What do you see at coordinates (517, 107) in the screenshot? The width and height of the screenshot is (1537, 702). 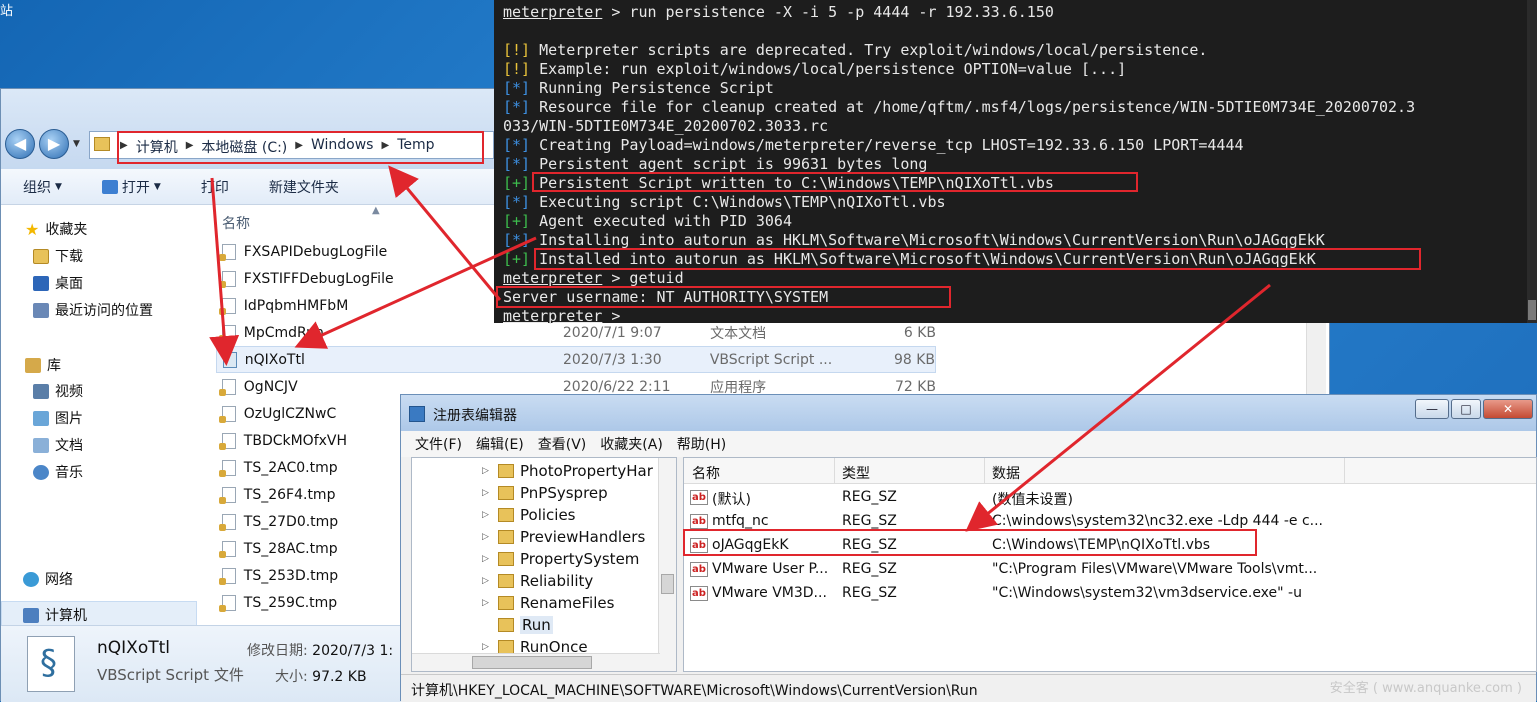 I see `terminal-status-prefix: [*]` at bounding box center [517, 107].